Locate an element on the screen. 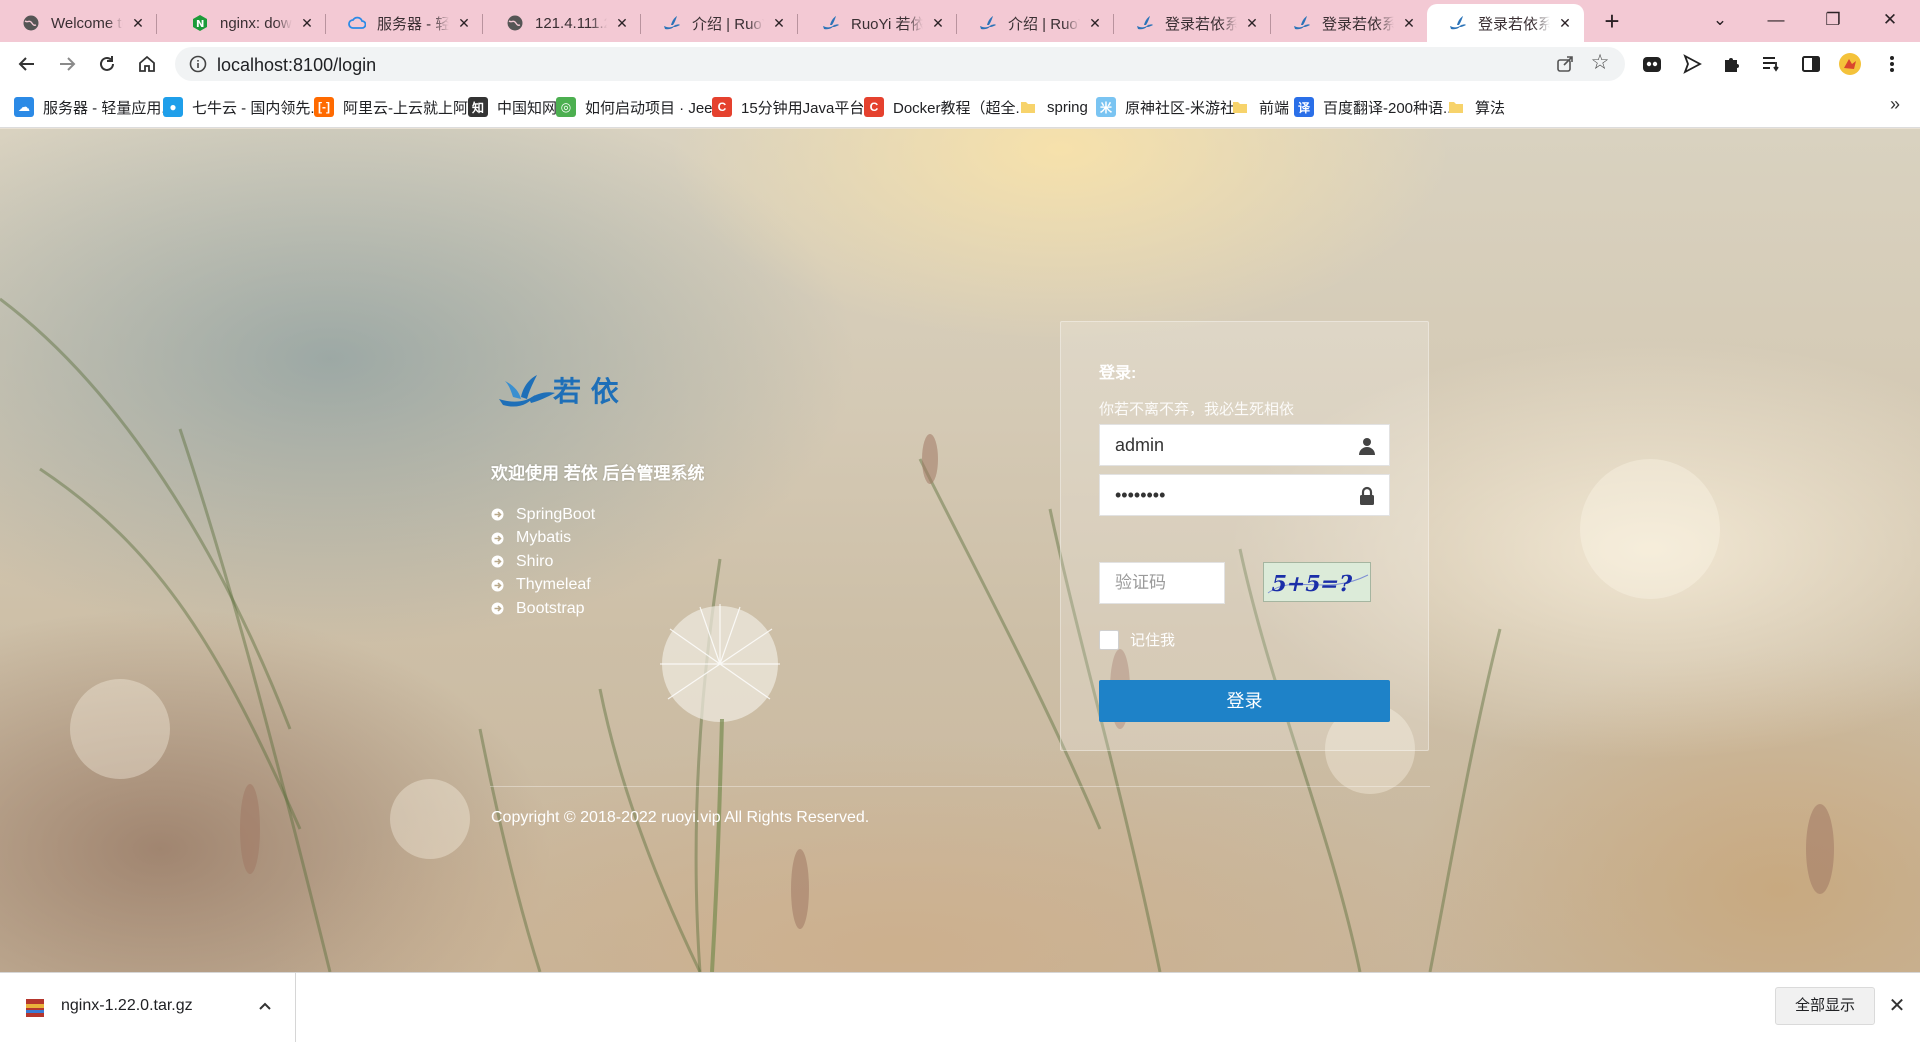 This screenshot has width=1920, height=1042. folder-icon is located at coordinates (1456, 107).